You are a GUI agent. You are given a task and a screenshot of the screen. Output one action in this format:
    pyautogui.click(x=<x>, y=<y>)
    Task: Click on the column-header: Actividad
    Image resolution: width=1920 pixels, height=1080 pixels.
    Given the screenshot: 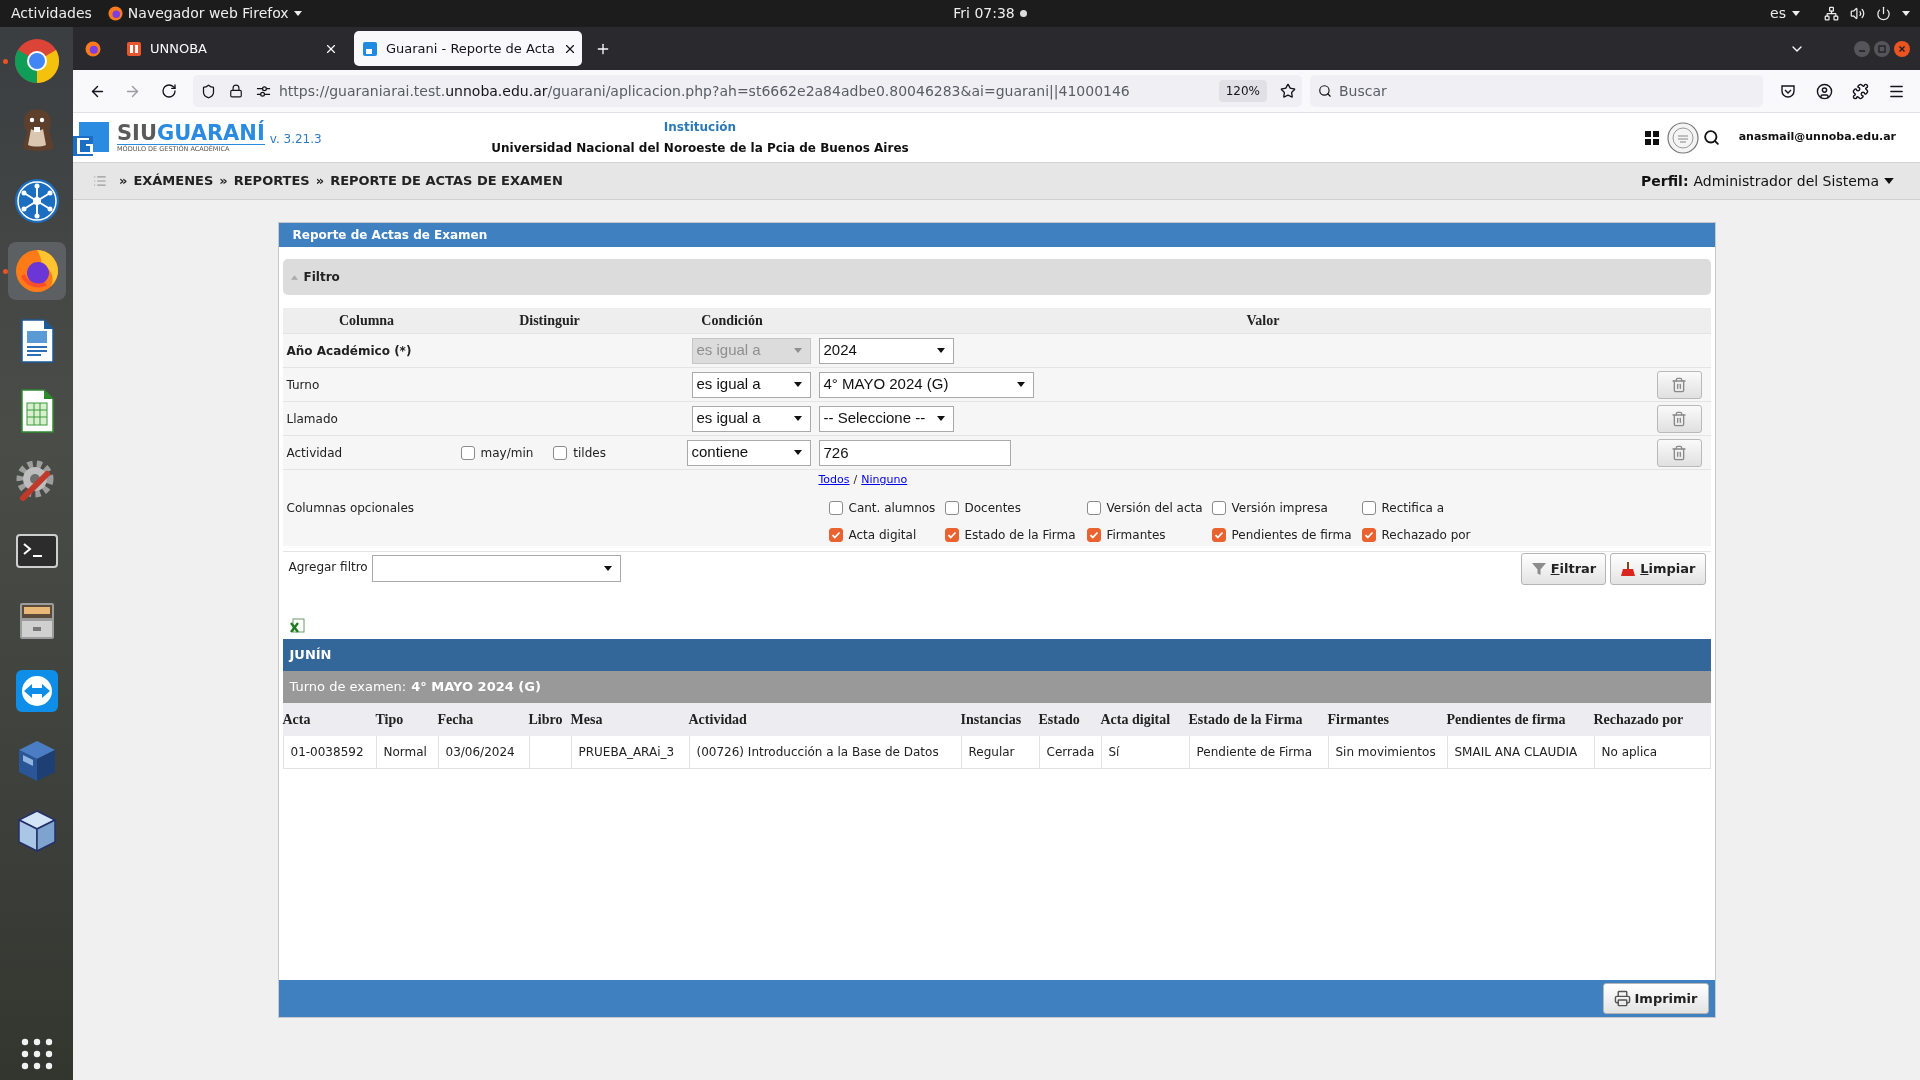 What is the action you would take?
    pyautogui.click(x=717, y=720)
    